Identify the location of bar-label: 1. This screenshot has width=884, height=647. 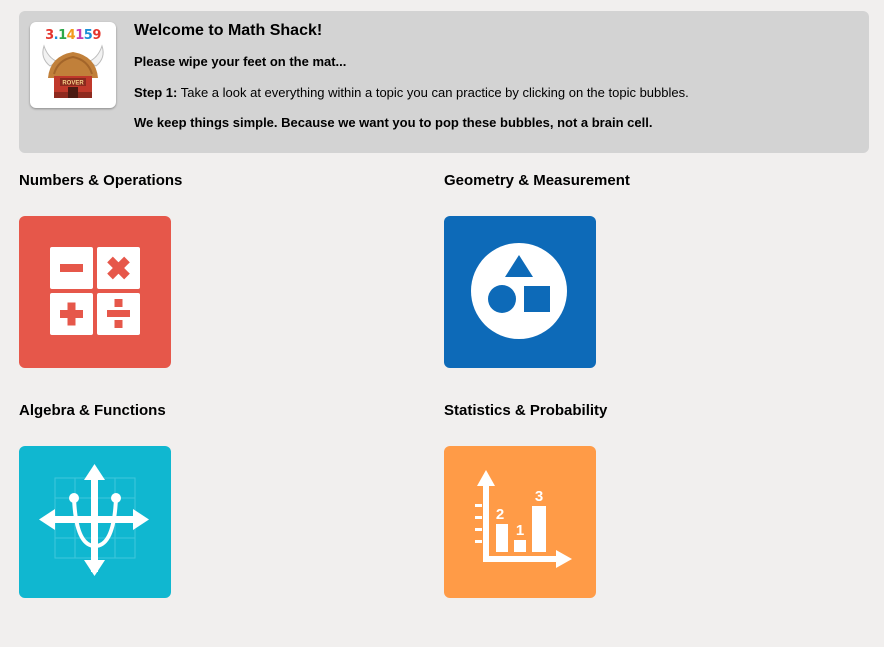
(520, 530).